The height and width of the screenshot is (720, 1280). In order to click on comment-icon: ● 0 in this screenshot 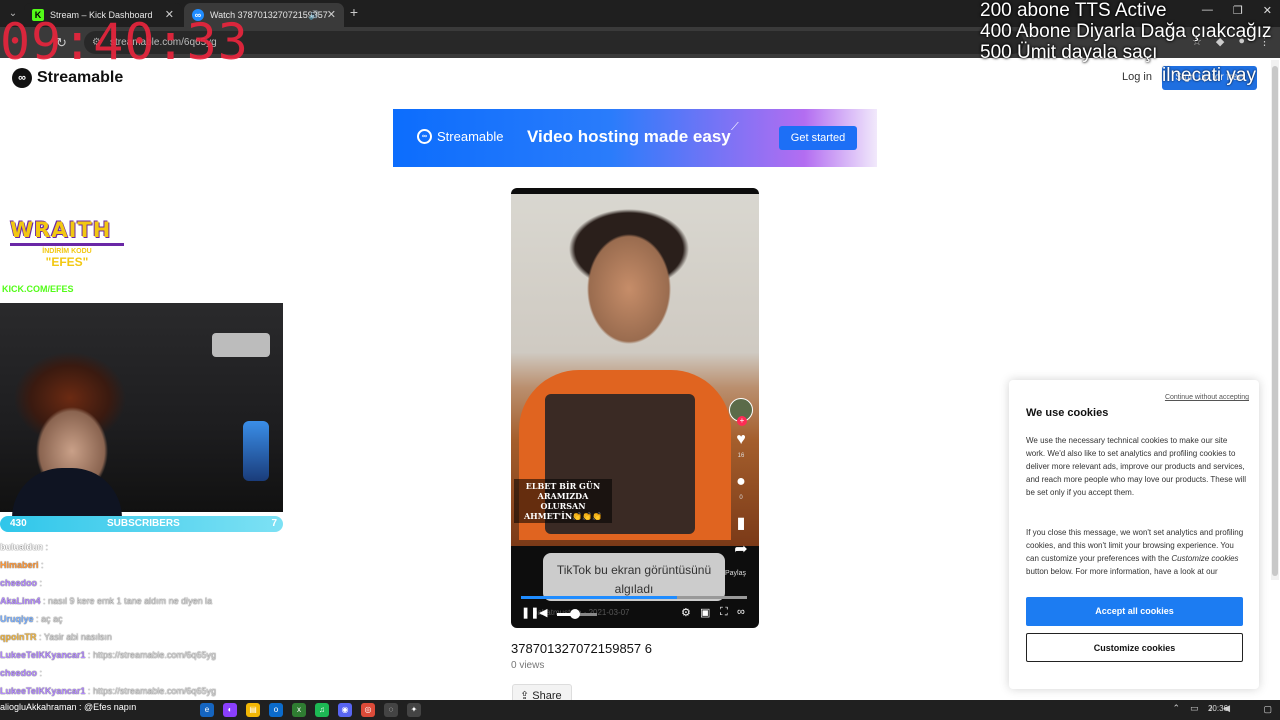, I will do `click(741, 490)`.